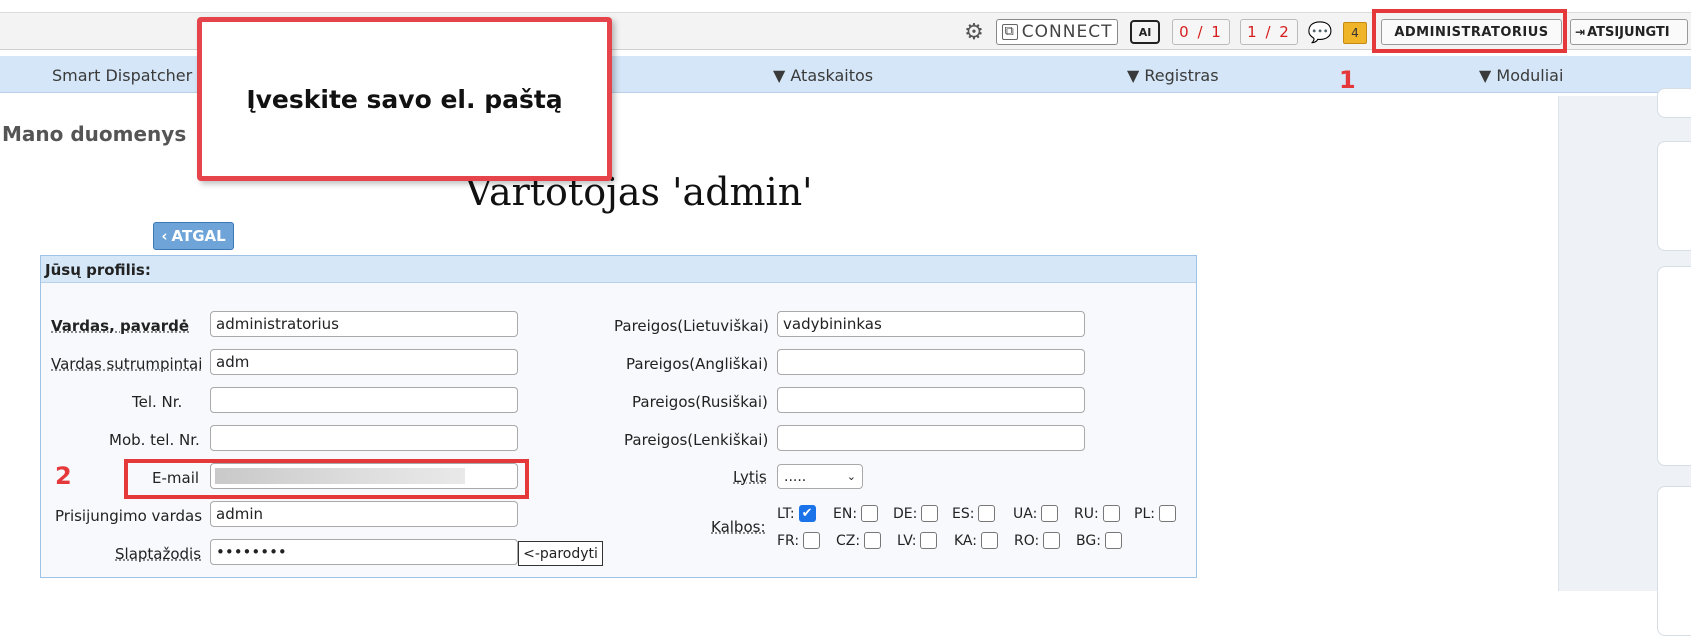  I want to click on lang-fr: FR:, so click(799, 540).